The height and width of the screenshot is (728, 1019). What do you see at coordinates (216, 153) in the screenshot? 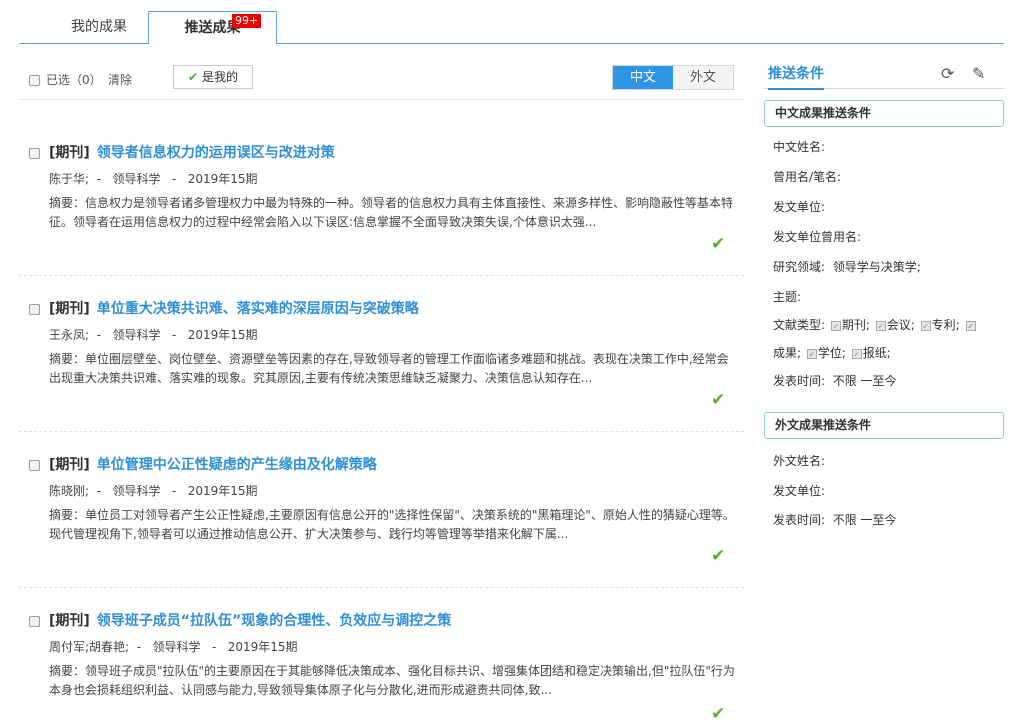
I see `item-title-link: 领导者信息权力的运用误区与改进对策` at bounding box center [216, 153].